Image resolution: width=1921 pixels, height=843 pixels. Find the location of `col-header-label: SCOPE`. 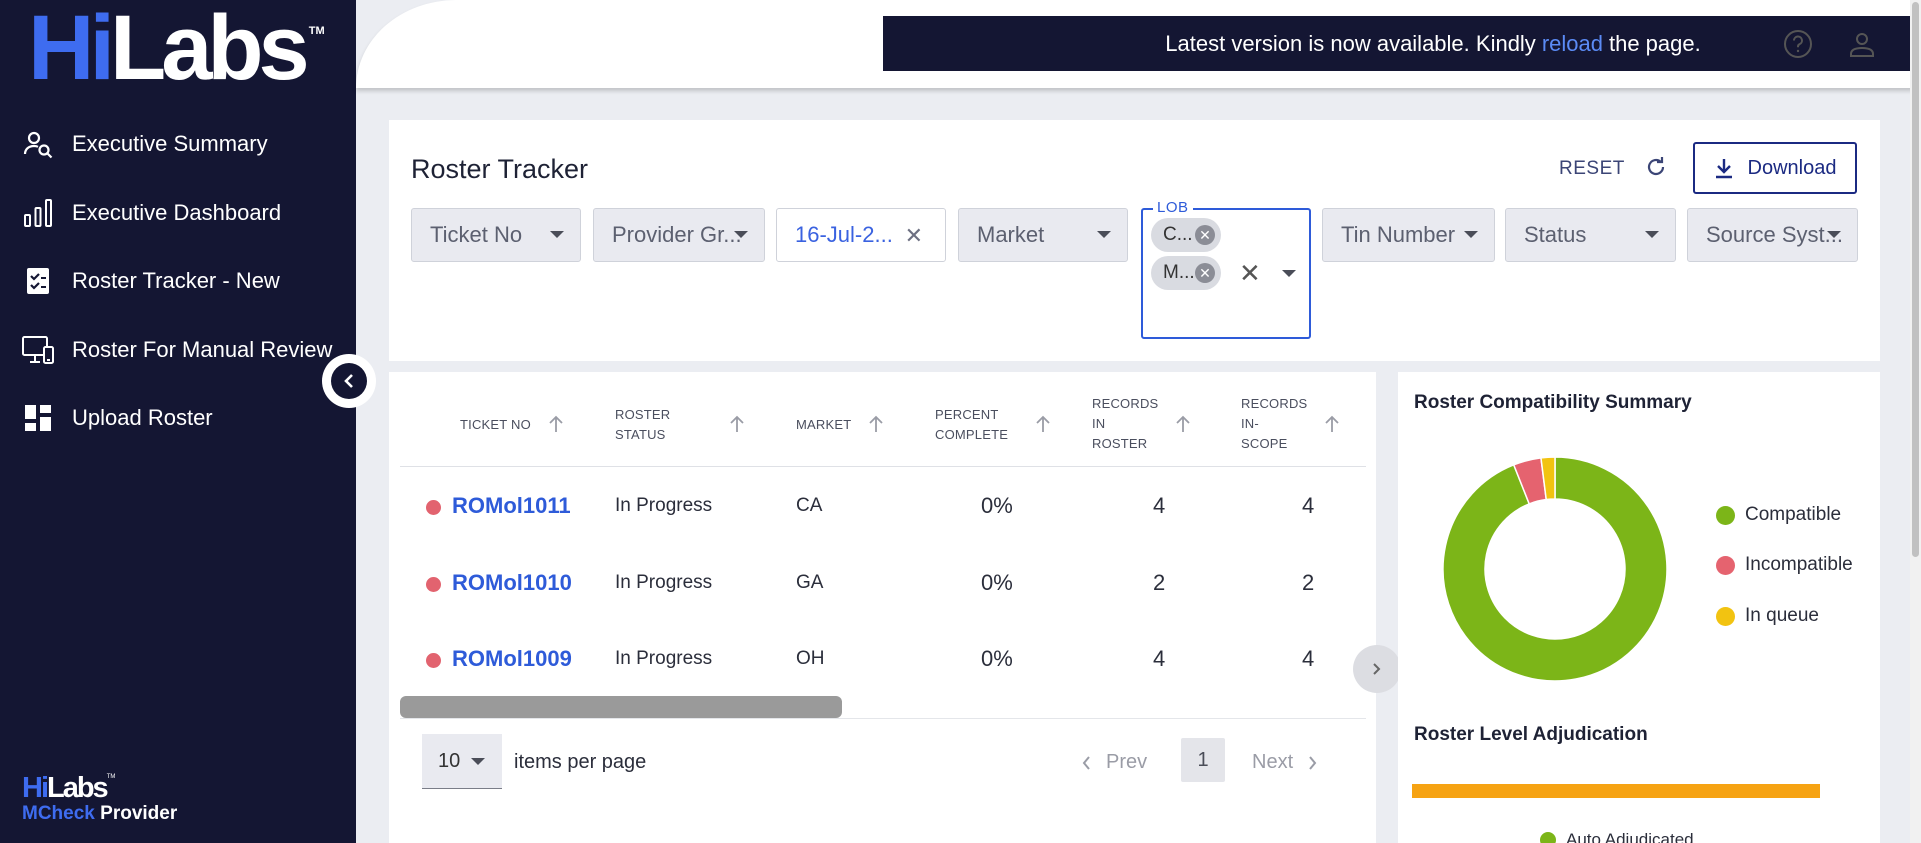

col-header-label: SCOPE is located at coordinates (1264, 443).